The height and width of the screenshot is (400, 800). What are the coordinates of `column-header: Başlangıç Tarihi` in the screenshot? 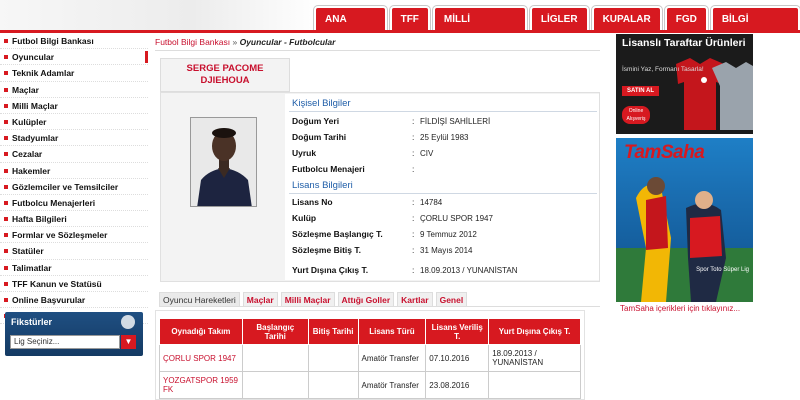 It's located at (275, 331).